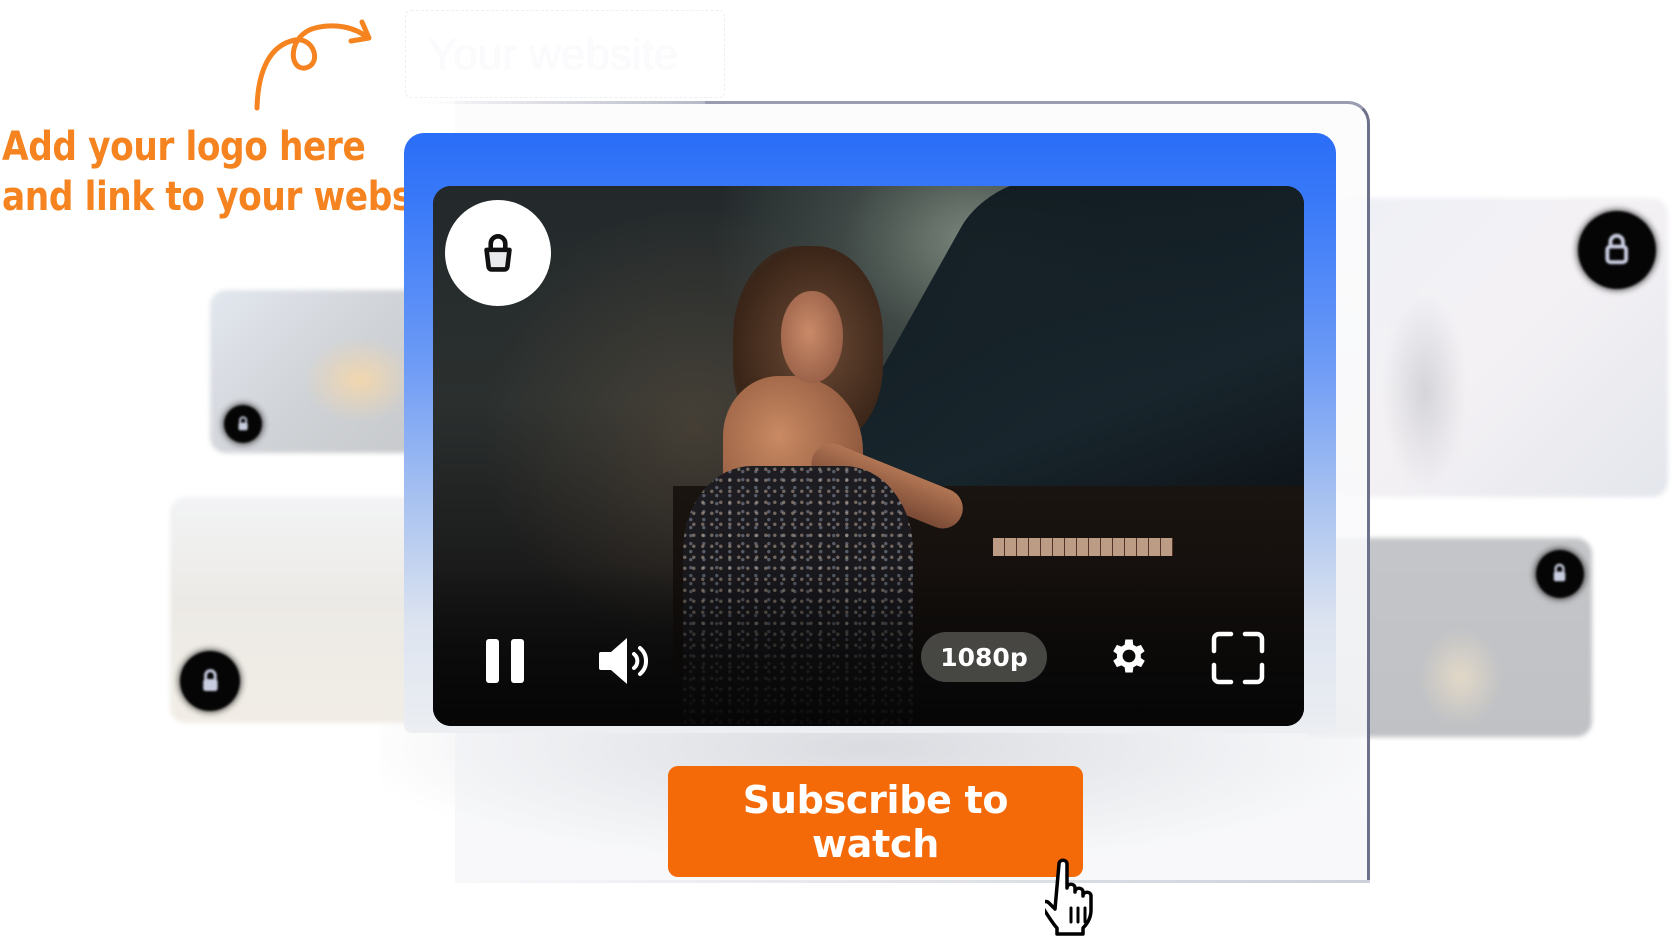  What do you see at coordinates (912, 881) in the screenshot?
I see `frame-bottom-edge` at bounding box center [912, 881].